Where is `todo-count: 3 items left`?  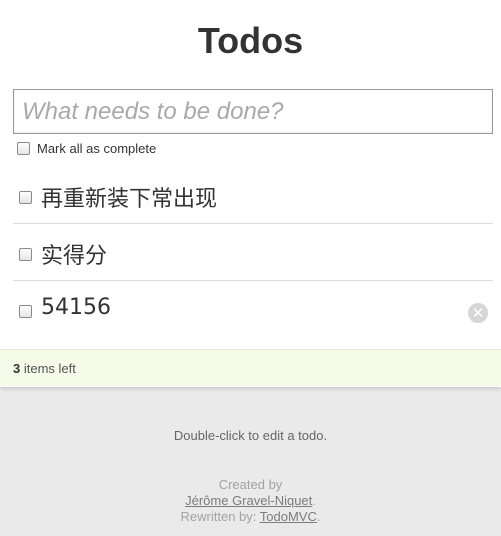 todo-count: 3 items left is located at coordinates (44, 368).